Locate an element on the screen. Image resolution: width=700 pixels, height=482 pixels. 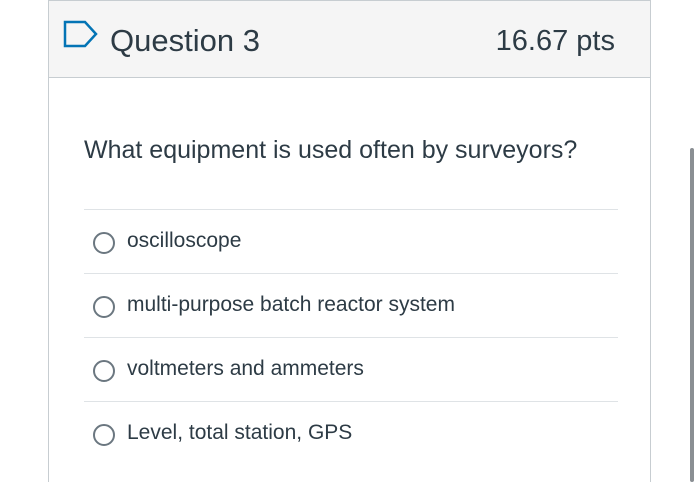
answer-option: Level, total station, GPS is located at coordinates (351, 433).